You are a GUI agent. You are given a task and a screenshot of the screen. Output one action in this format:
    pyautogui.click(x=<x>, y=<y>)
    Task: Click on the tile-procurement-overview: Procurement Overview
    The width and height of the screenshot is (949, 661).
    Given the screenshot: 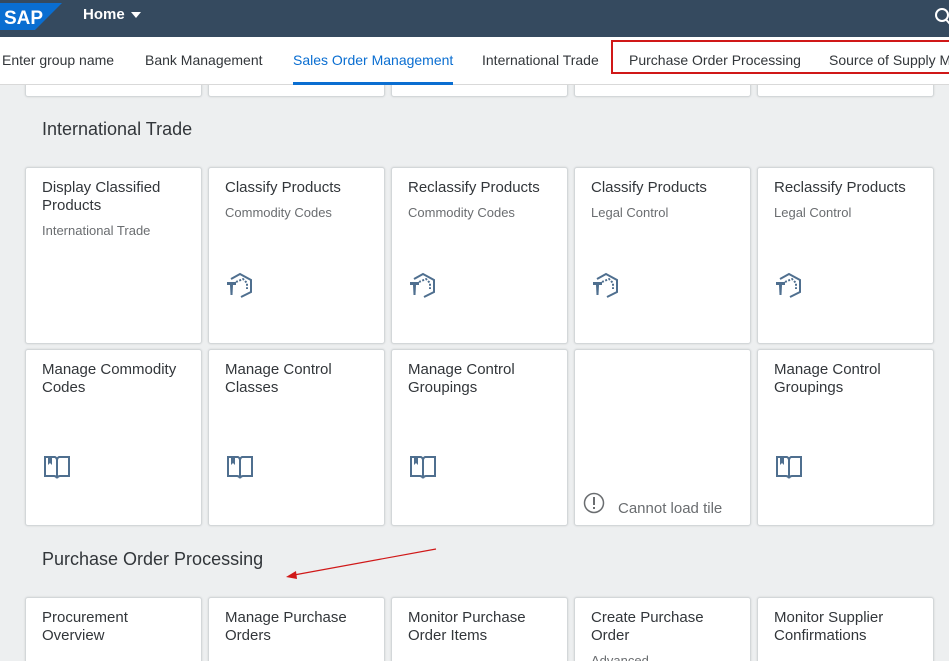 What is the action you would take?
    pyautogui.click(x=113, y=629)
    